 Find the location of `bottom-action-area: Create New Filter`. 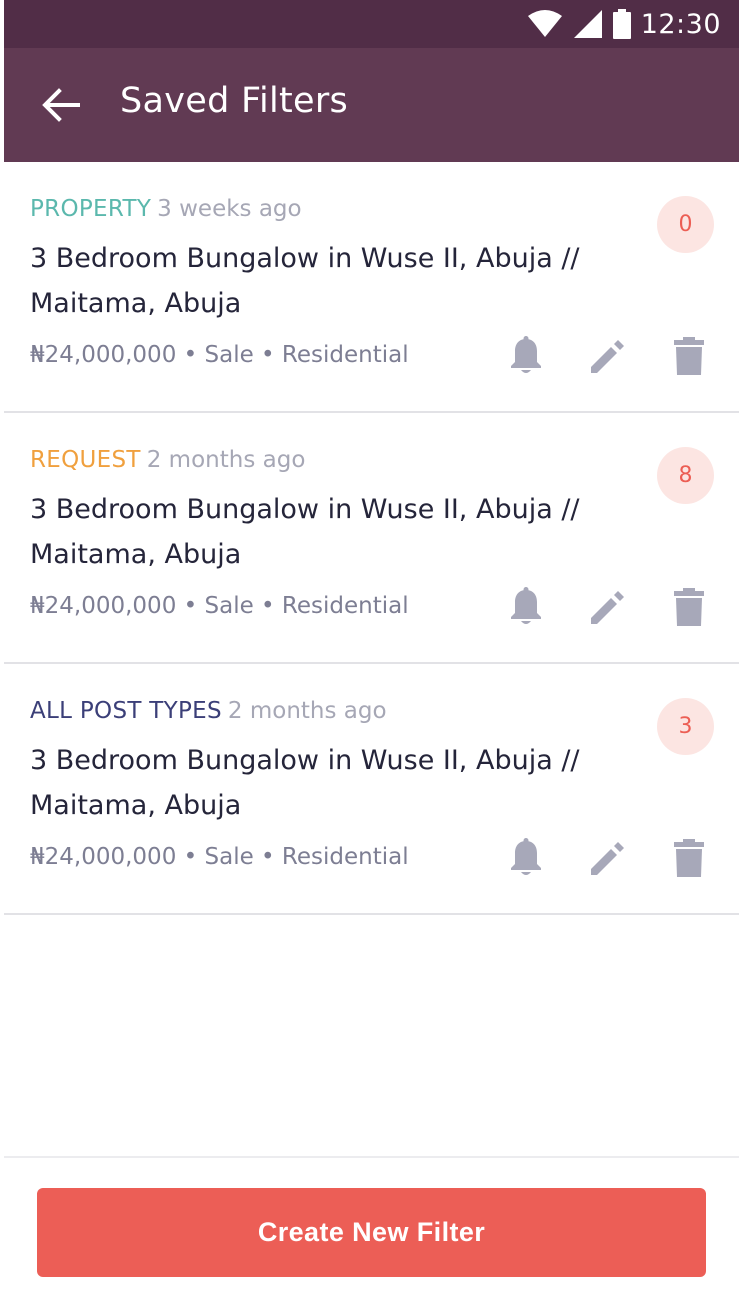

bottom-action-area: Create New Filter is located at coordinates (371, 1226).